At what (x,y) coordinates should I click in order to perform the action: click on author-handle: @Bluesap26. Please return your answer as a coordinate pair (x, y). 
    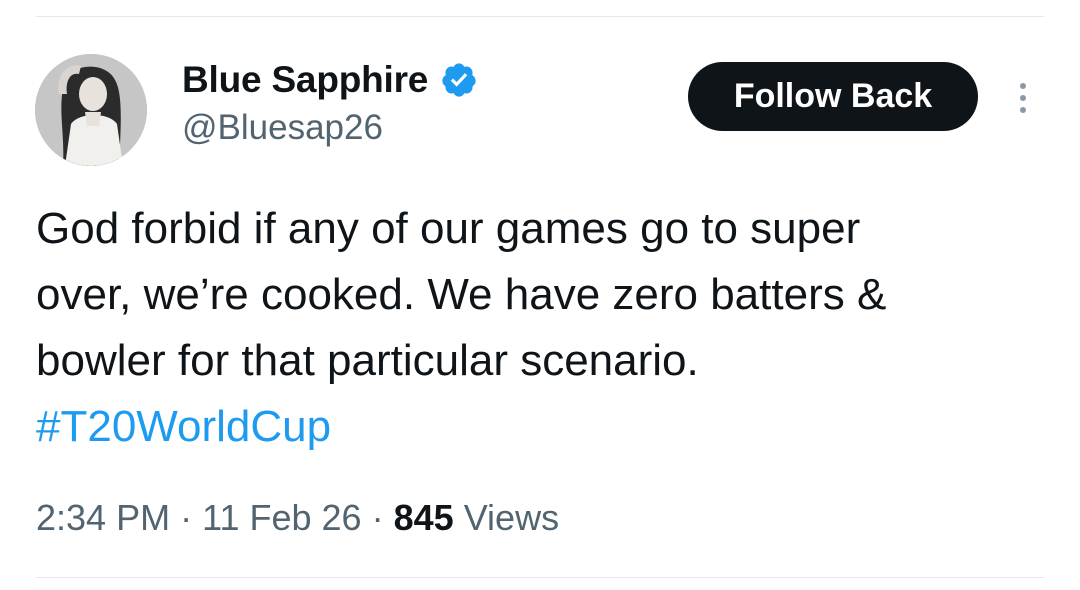
    Looking at the image, I should click on (282, 128).